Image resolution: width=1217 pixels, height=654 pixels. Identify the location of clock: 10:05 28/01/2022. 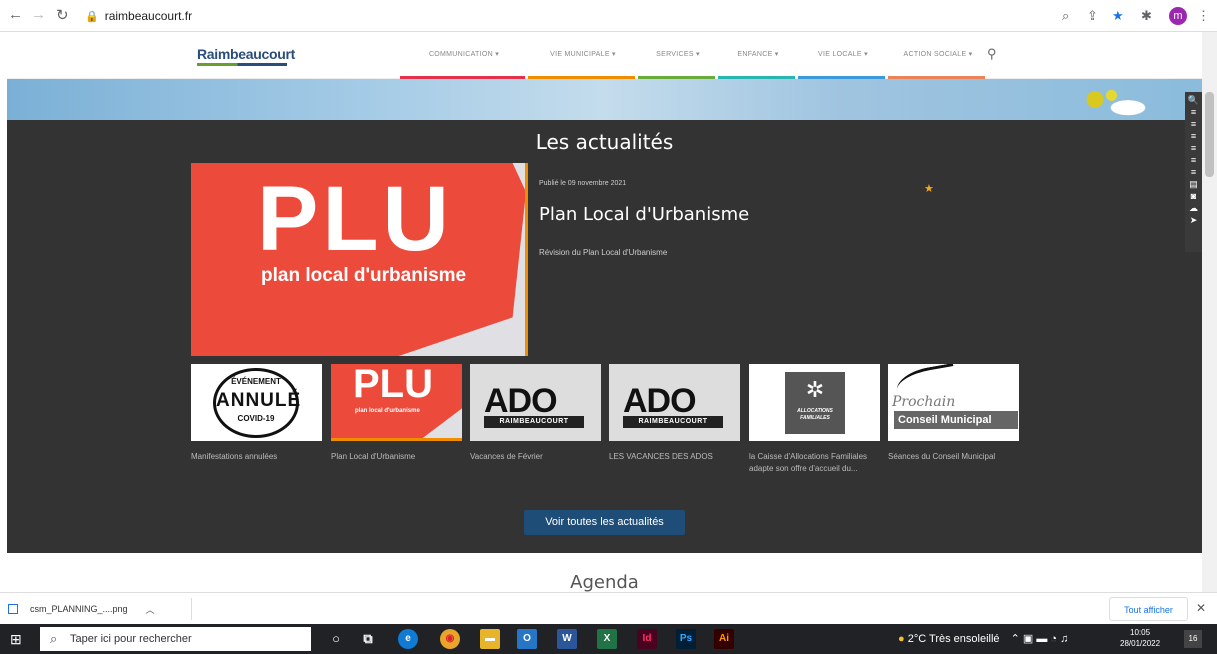
(1140, 638).